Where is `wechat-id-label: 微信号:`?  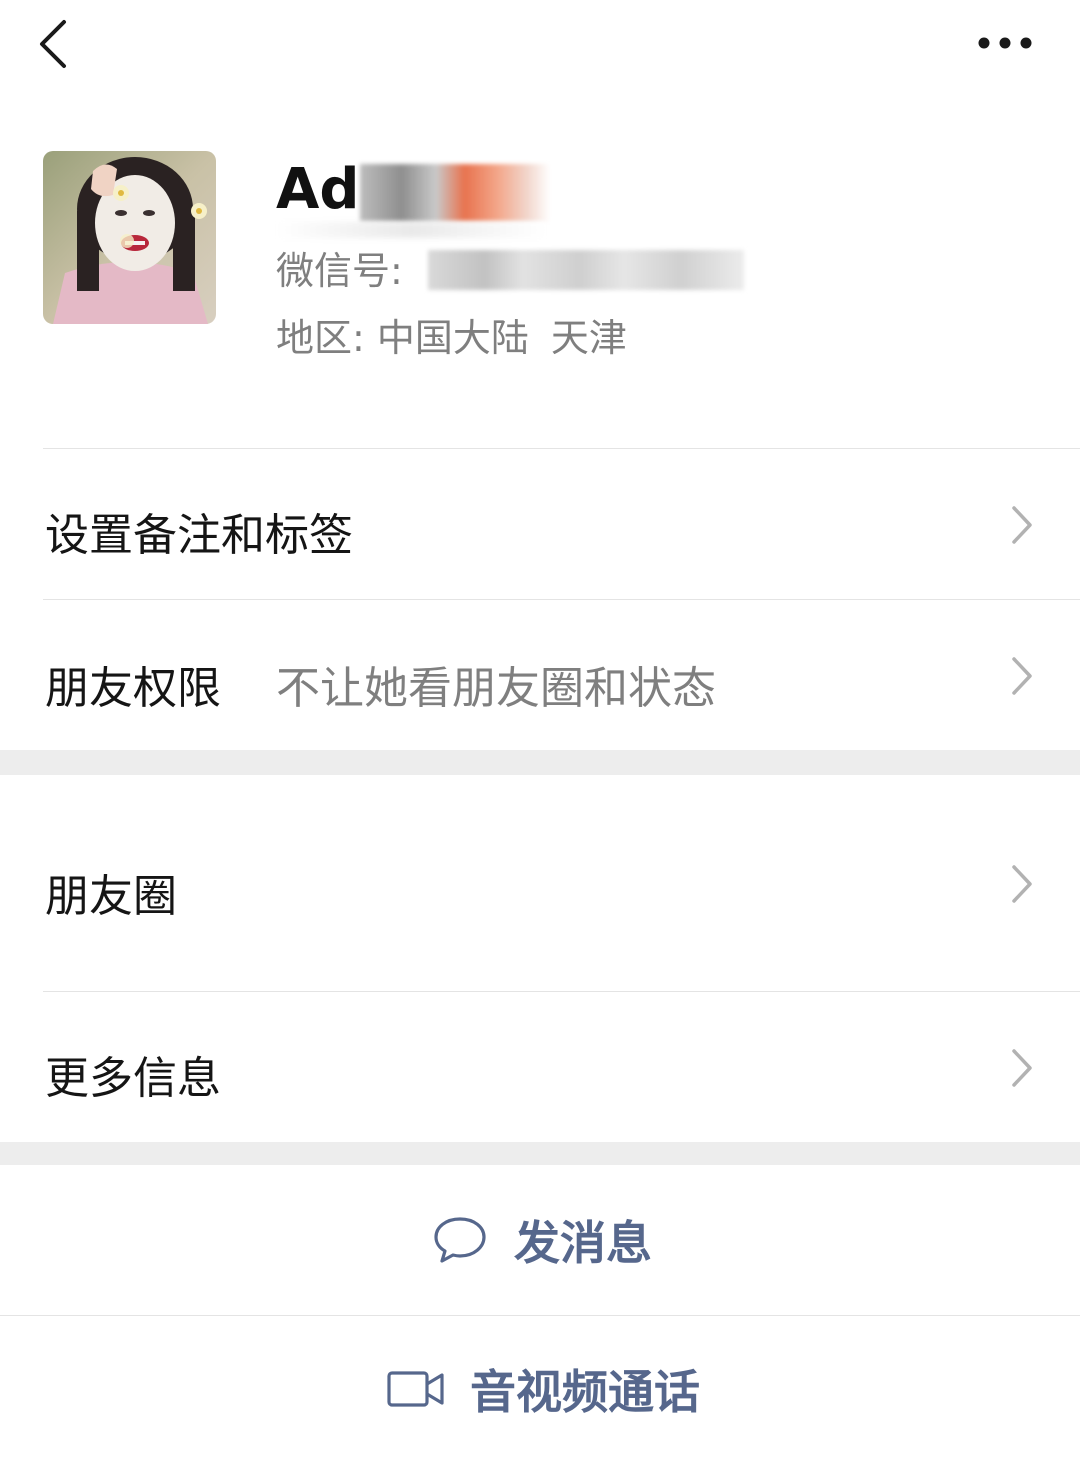 wechat-id-label: 微信号: is located at coordinates (339, 271).